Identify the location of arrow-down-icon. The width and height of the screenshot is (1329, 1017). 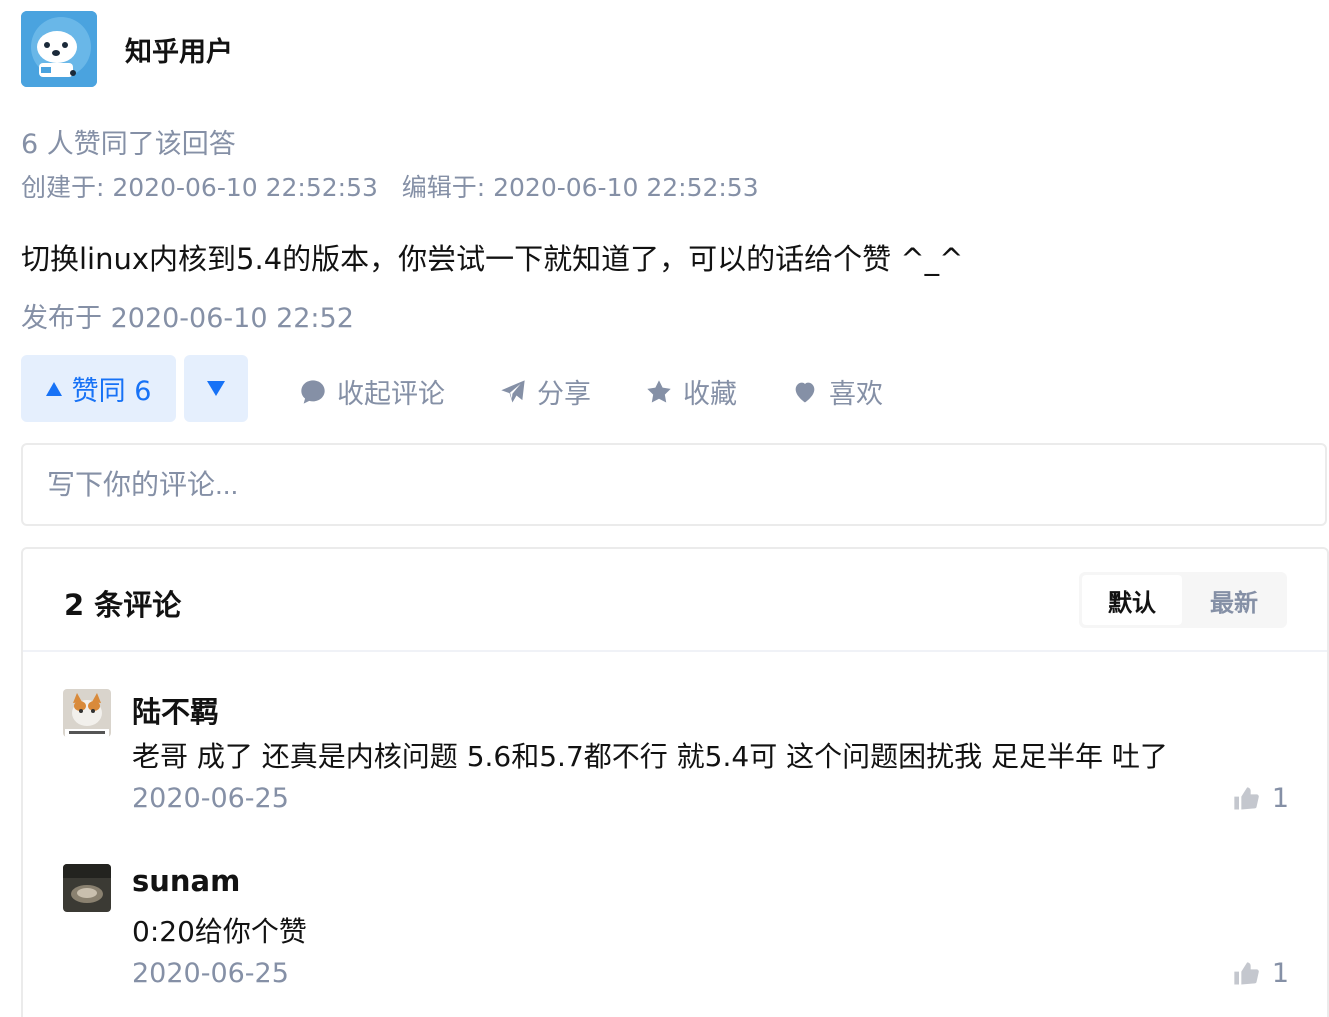
(216, 388).